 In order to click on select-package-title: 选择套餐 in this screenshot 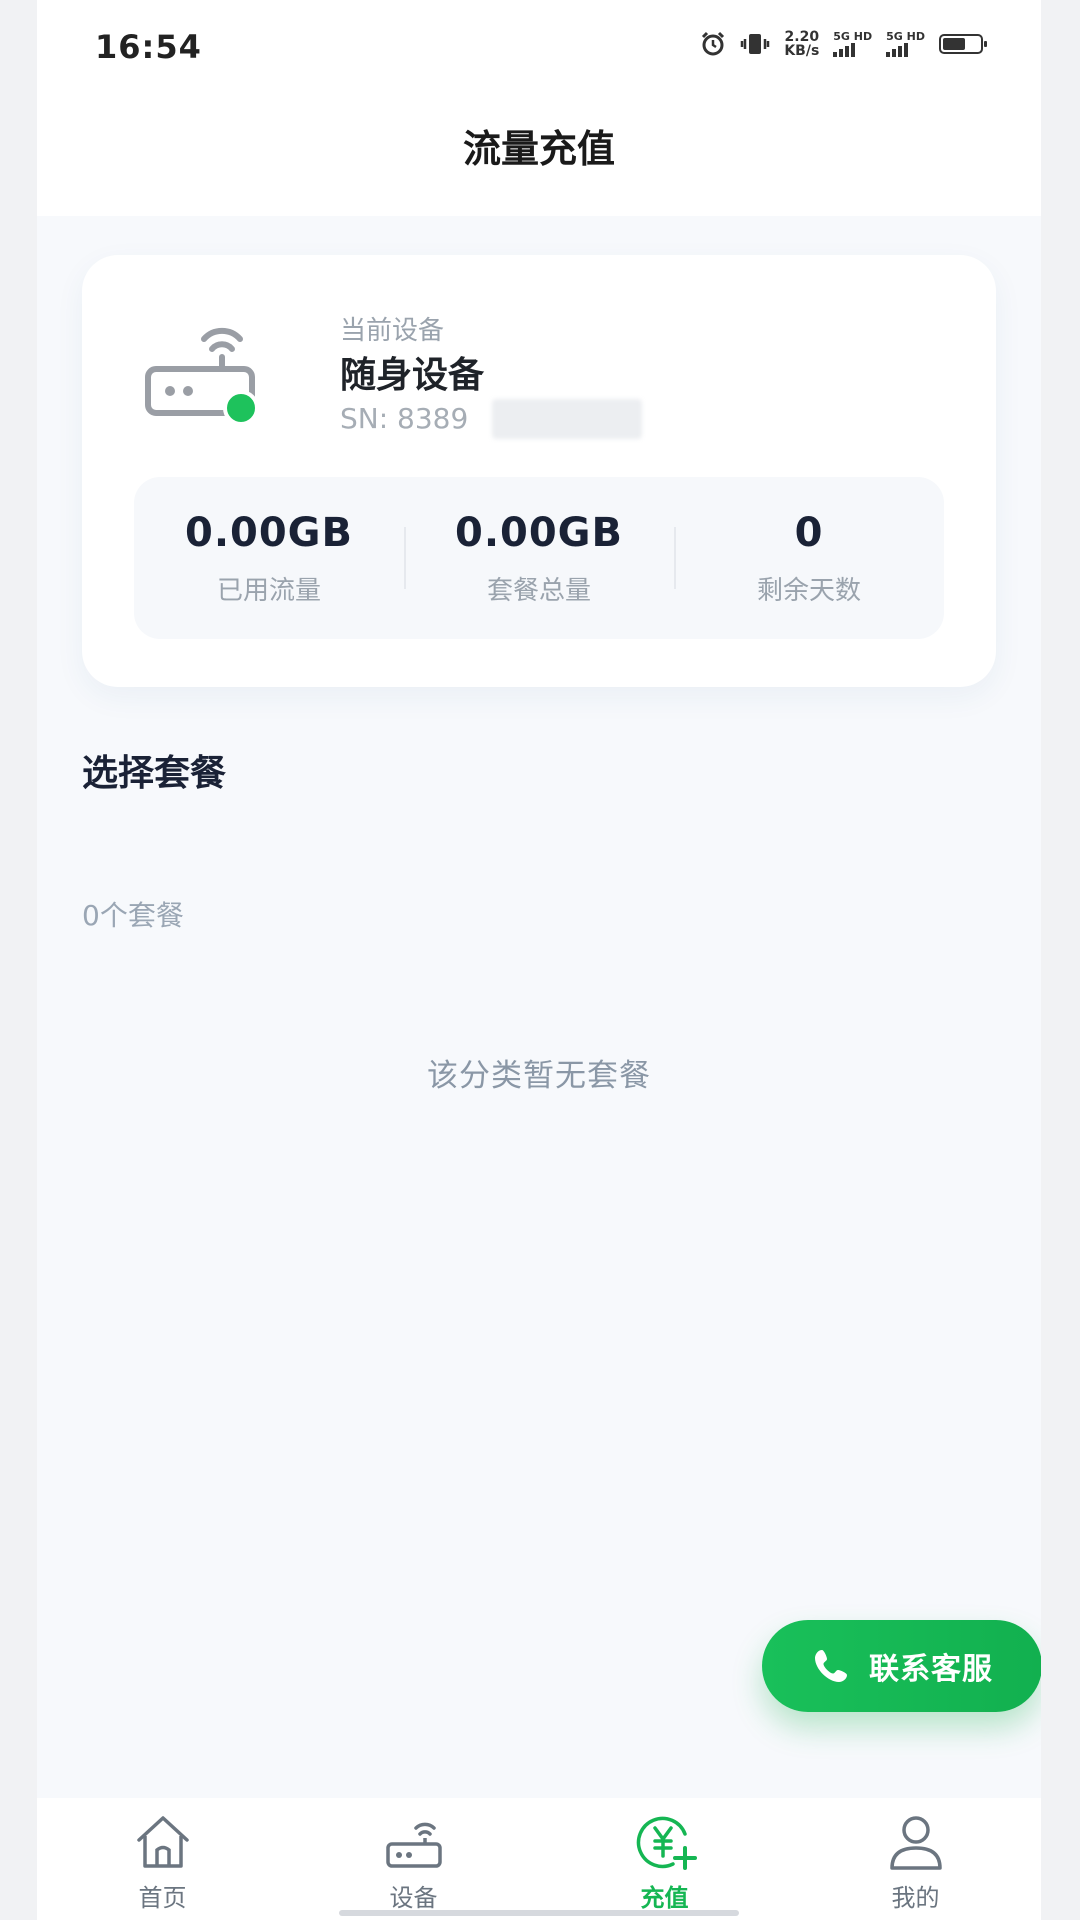, I will do `click(154, 773)`.